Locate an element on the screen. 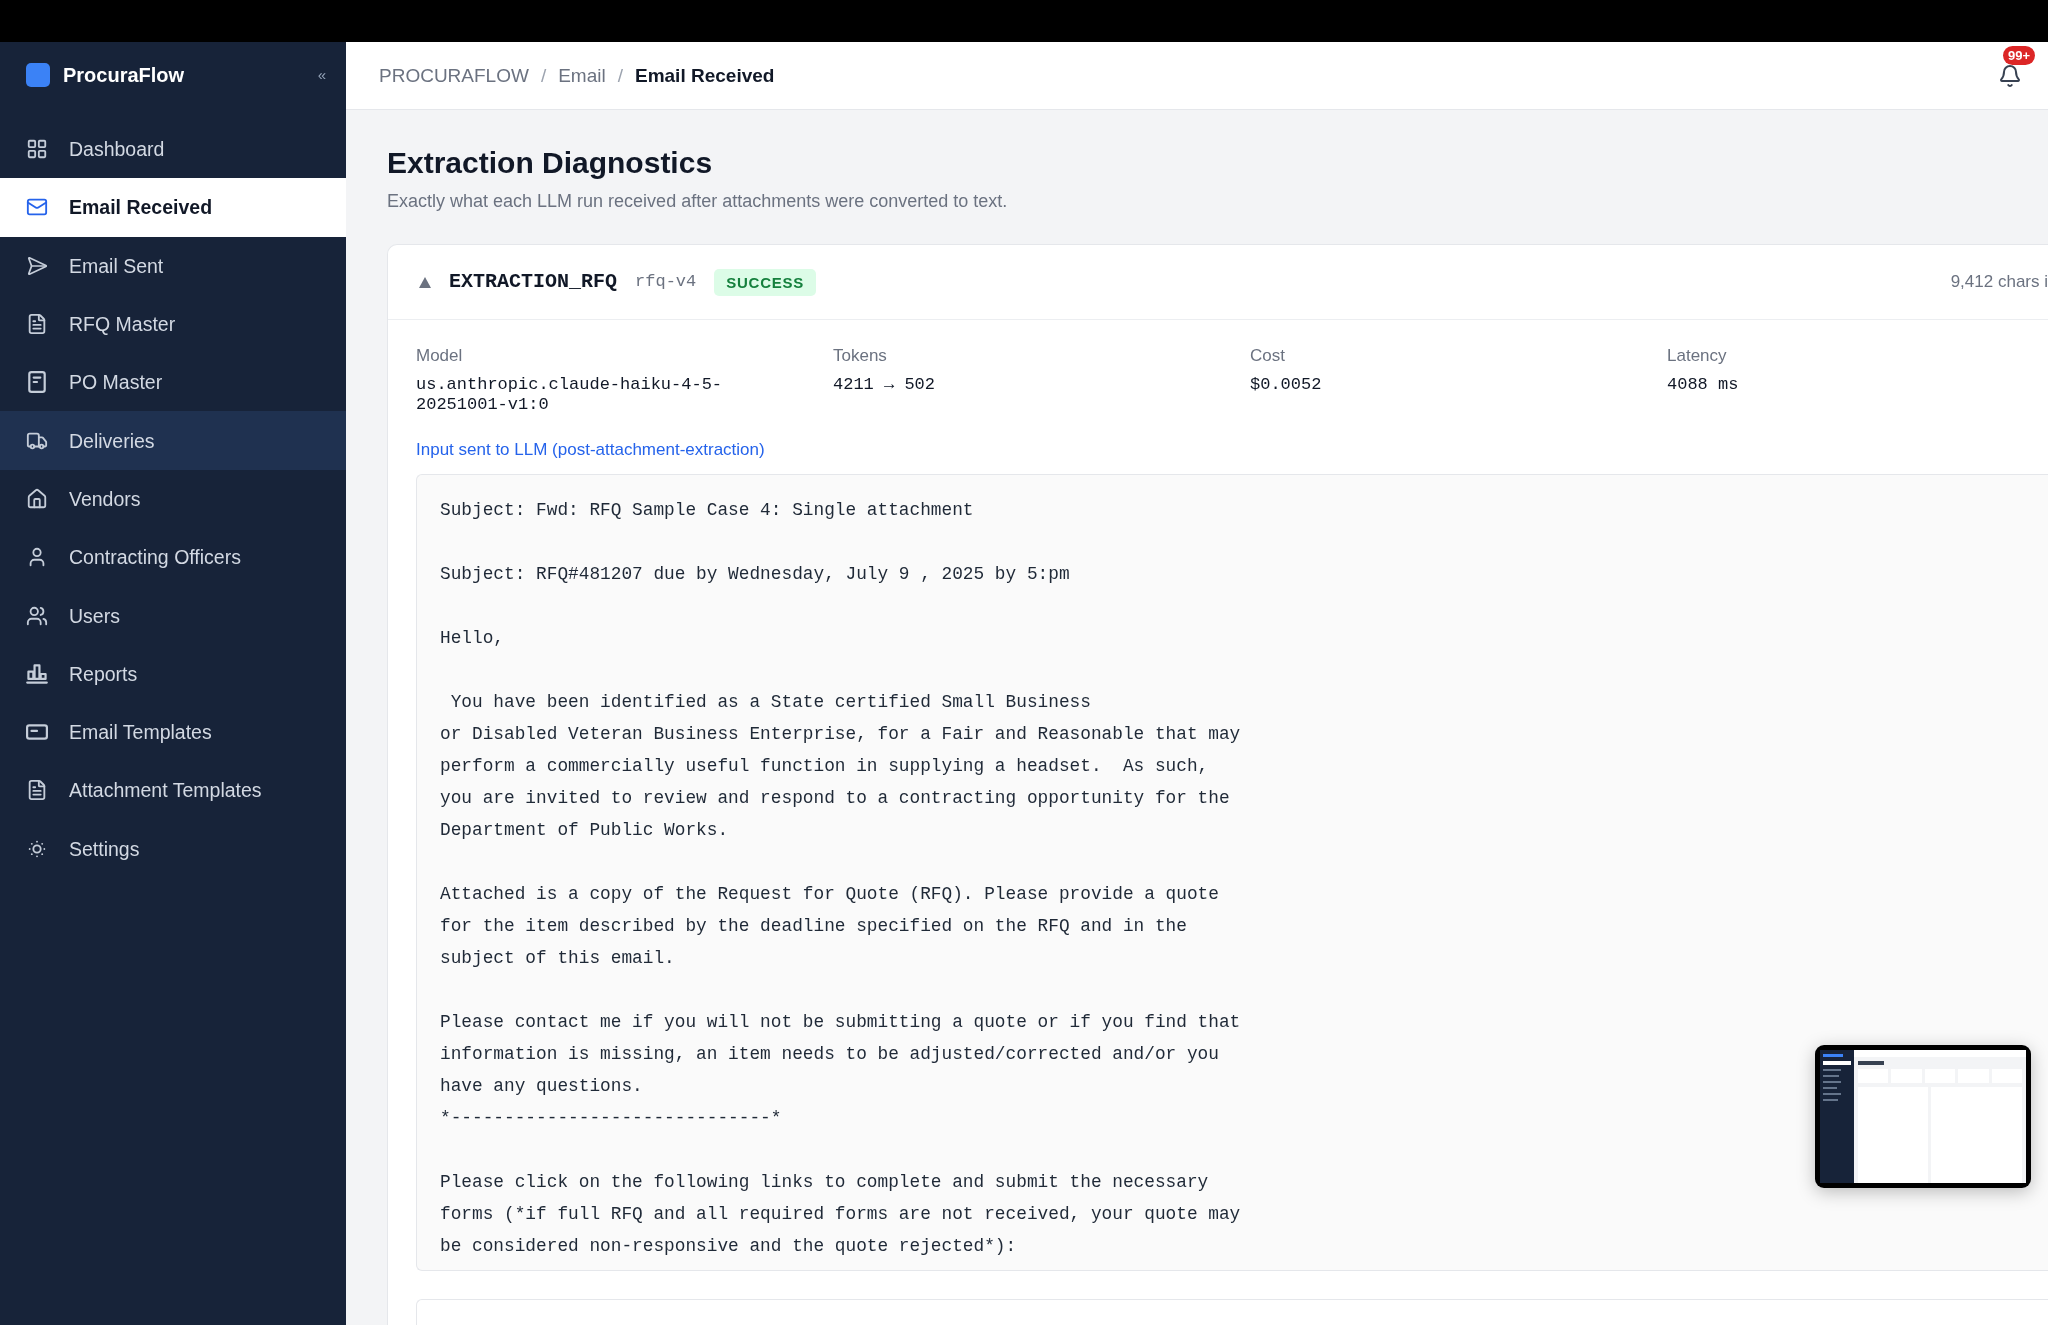 This screenshot has height=1325, width=2048. status-badge: SUCCESS is located at coordinates (765, 282).